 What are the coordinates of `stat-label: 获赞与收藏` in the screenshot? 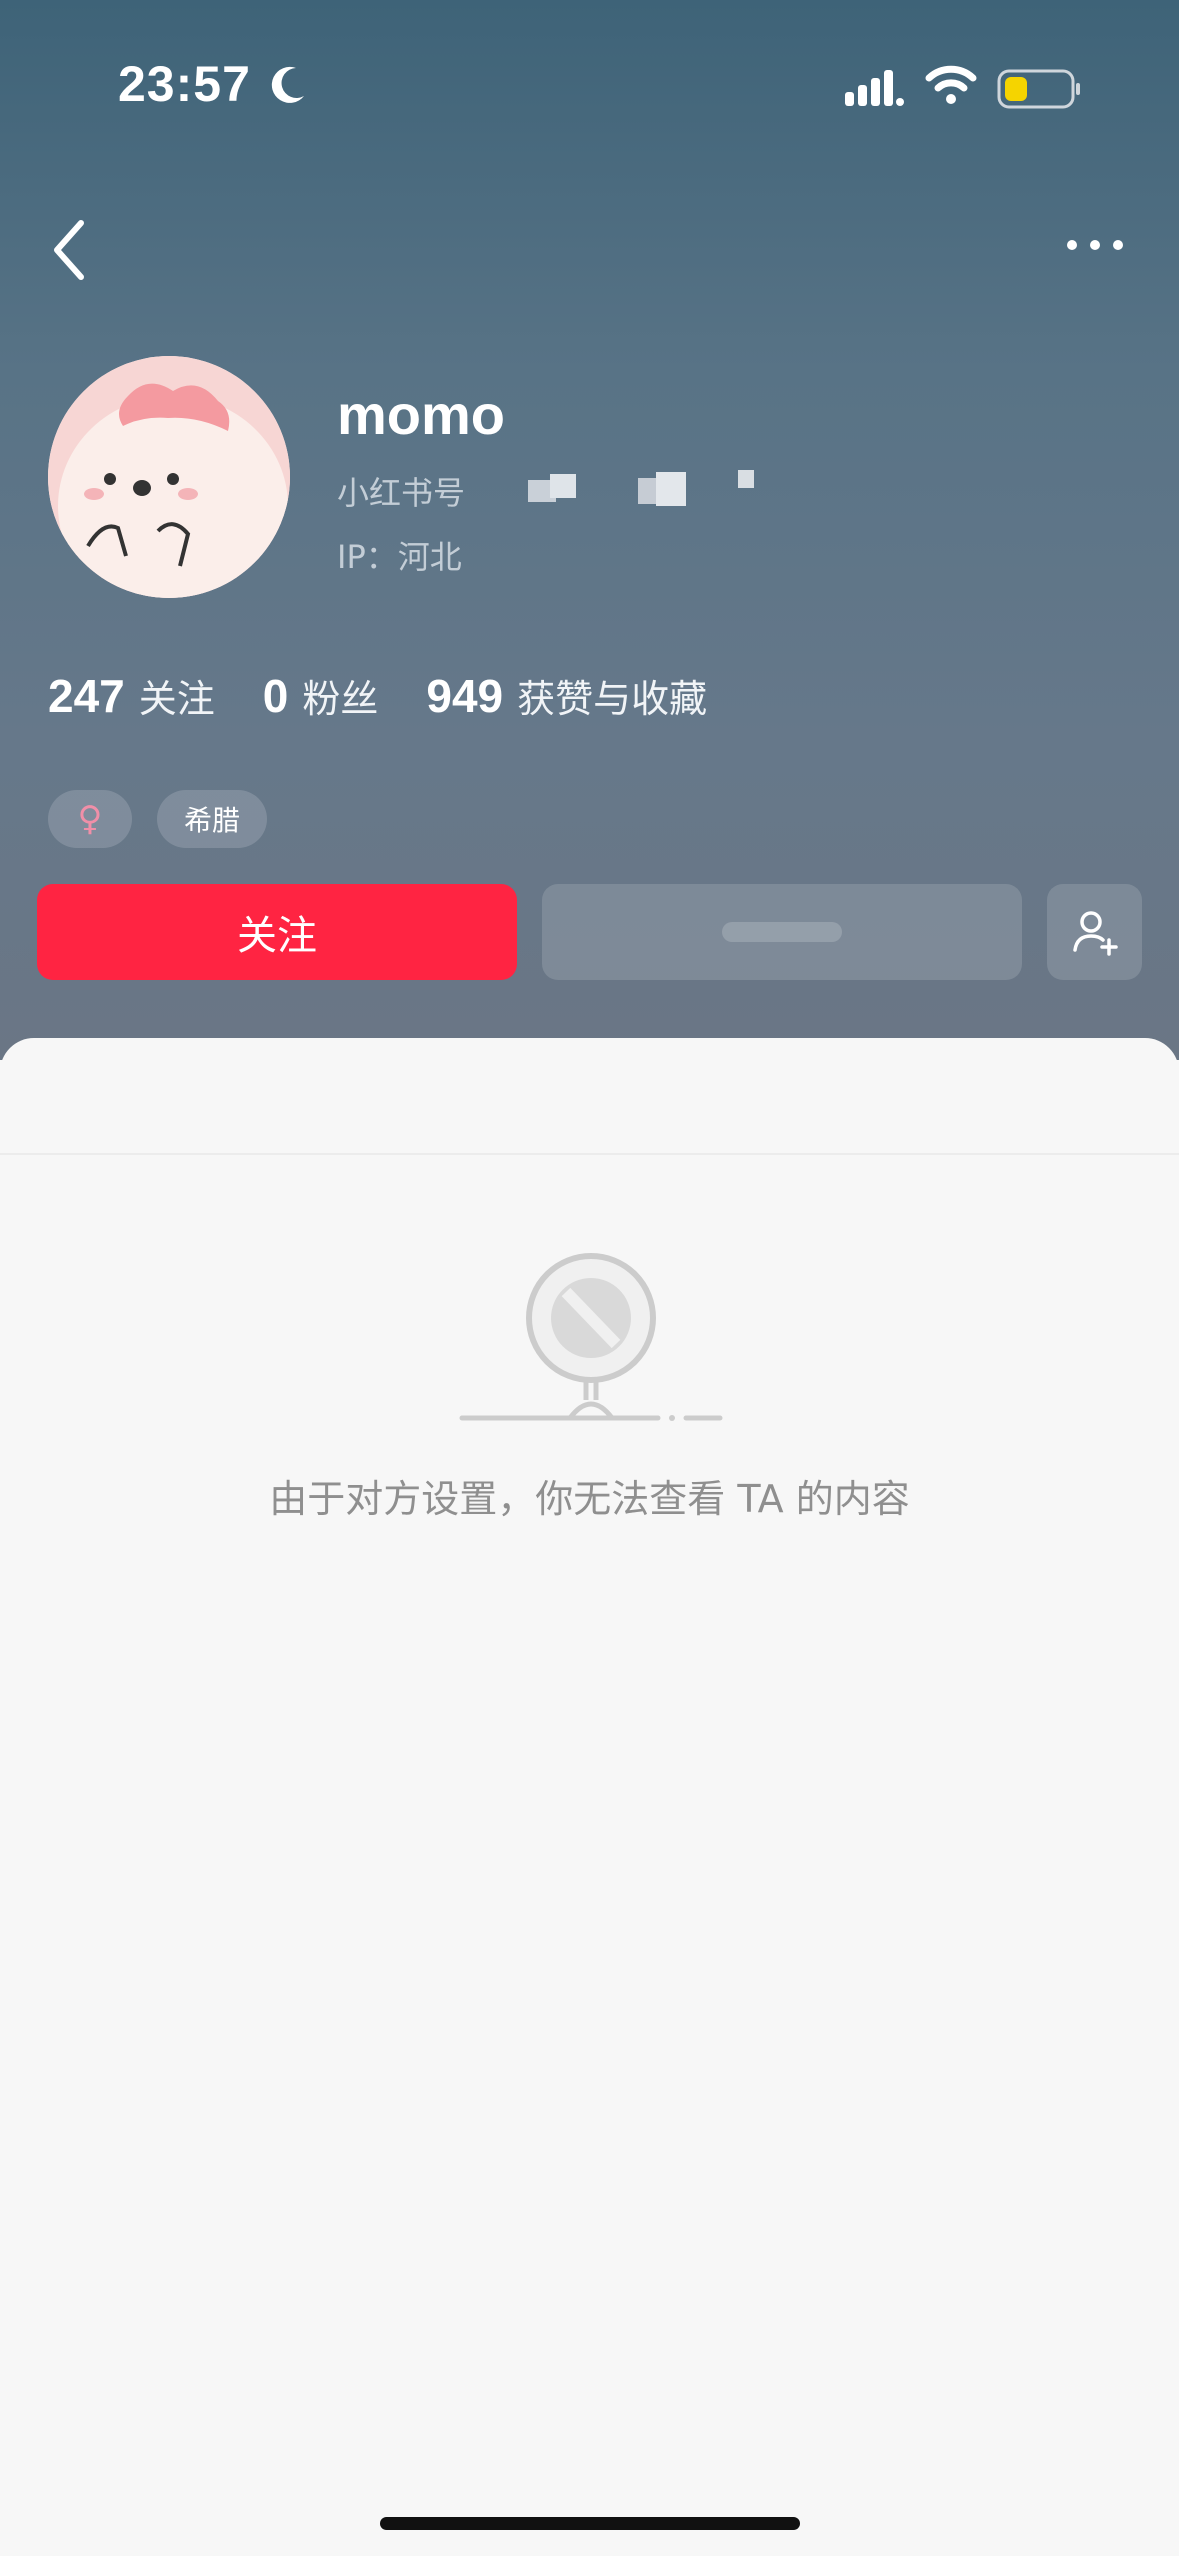 It's located at (612, 699).